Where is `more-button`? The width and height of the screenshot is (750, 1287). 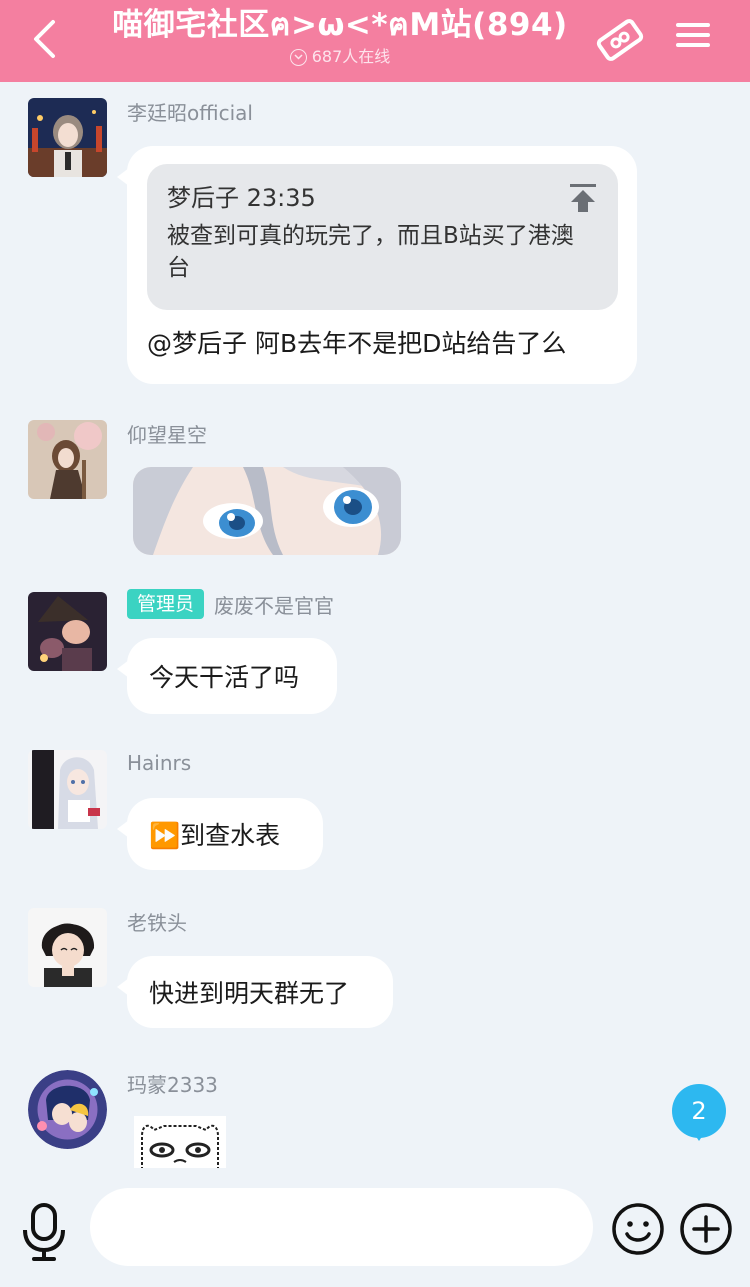
more-button is located at coordinates (706, 1229).